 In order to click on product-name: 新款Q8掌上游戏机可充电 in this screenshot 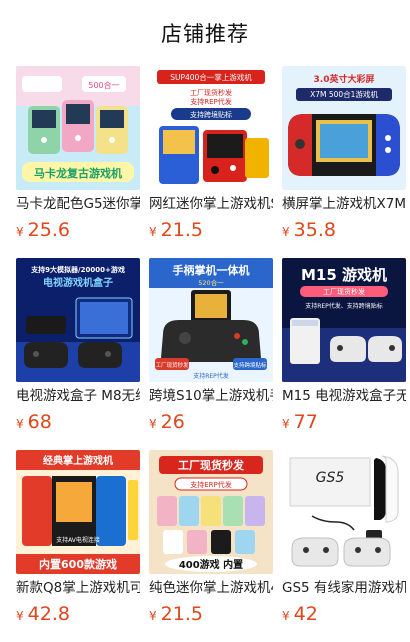, I will do `click(78, 588)`.